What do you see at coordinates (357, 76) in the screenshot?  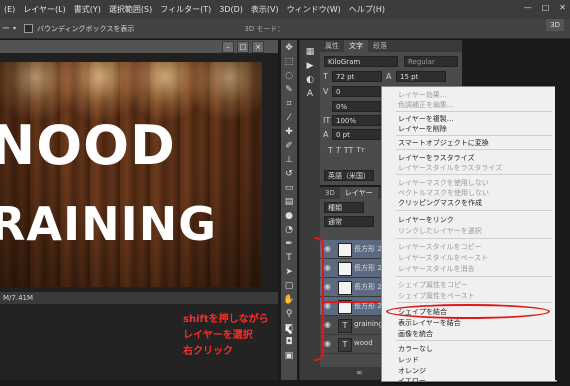 I see `font-size-field: 72 pt` at bounding box center [357, 76].